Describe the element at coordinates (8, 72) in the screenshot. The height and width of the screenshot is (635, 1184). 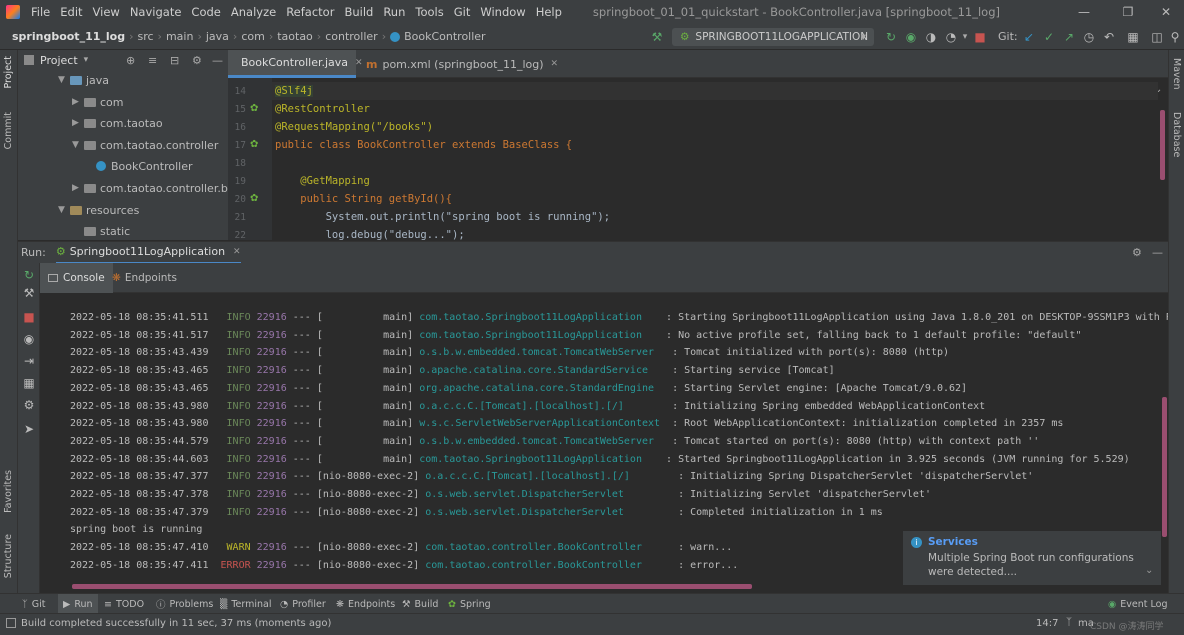
I see `project-tool-tab: Project` at that location.